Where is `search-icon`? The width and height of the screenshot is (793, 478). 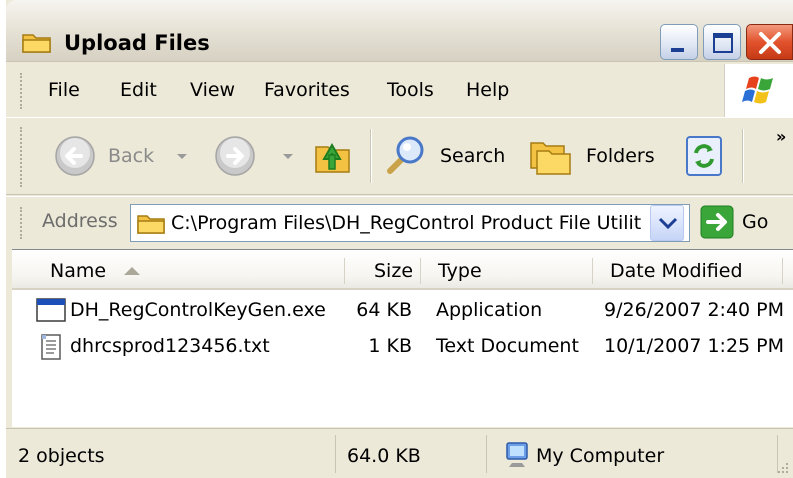
search-icon is located at coordinates (405, 155).